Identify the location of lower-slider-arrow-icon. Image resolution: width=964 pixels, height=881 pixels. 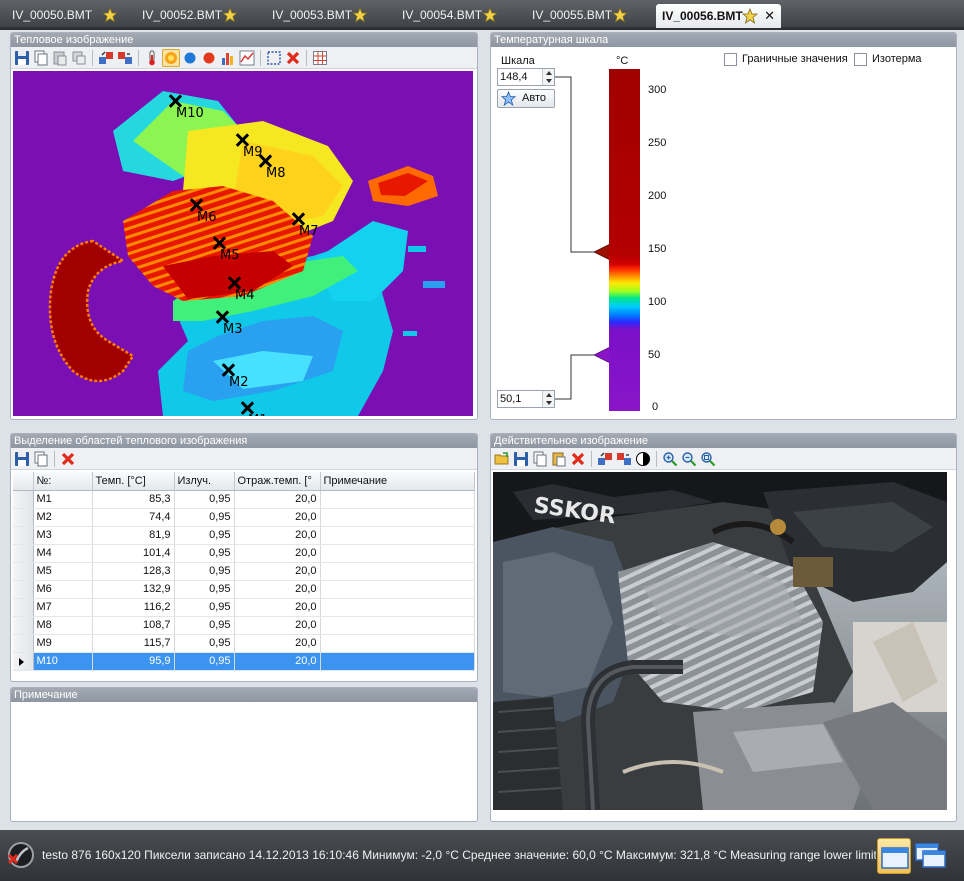
(602, 355).